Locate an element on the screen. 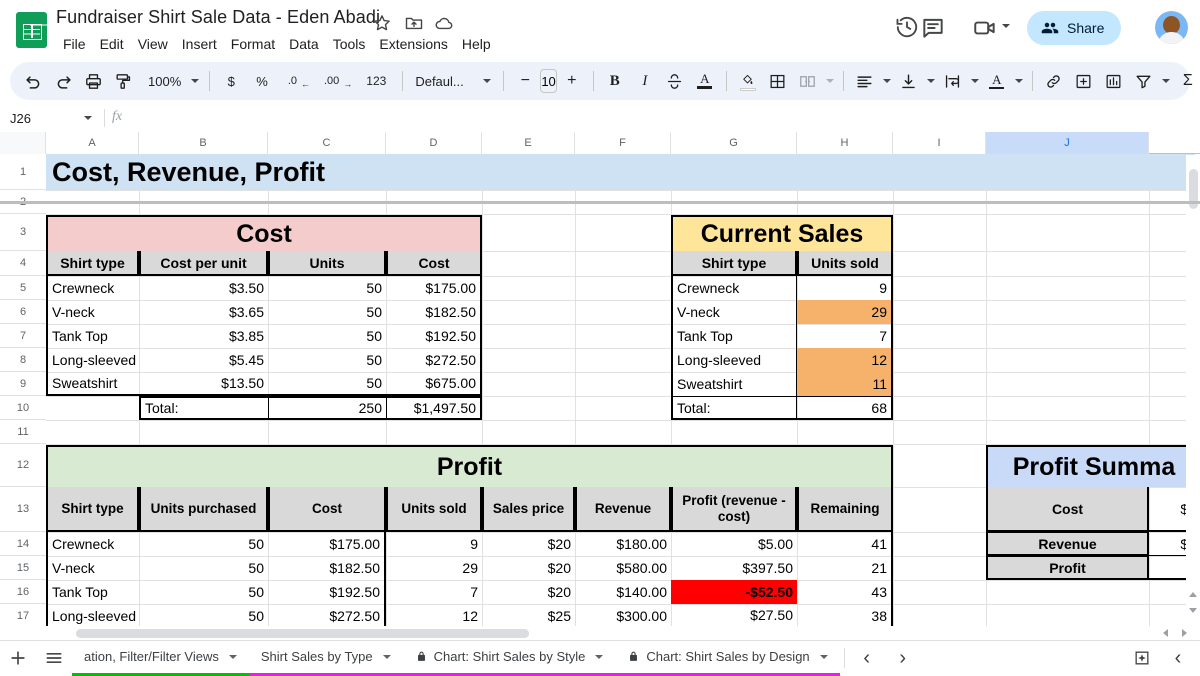  table-cell: 29 is located at coordinates (434, 568).